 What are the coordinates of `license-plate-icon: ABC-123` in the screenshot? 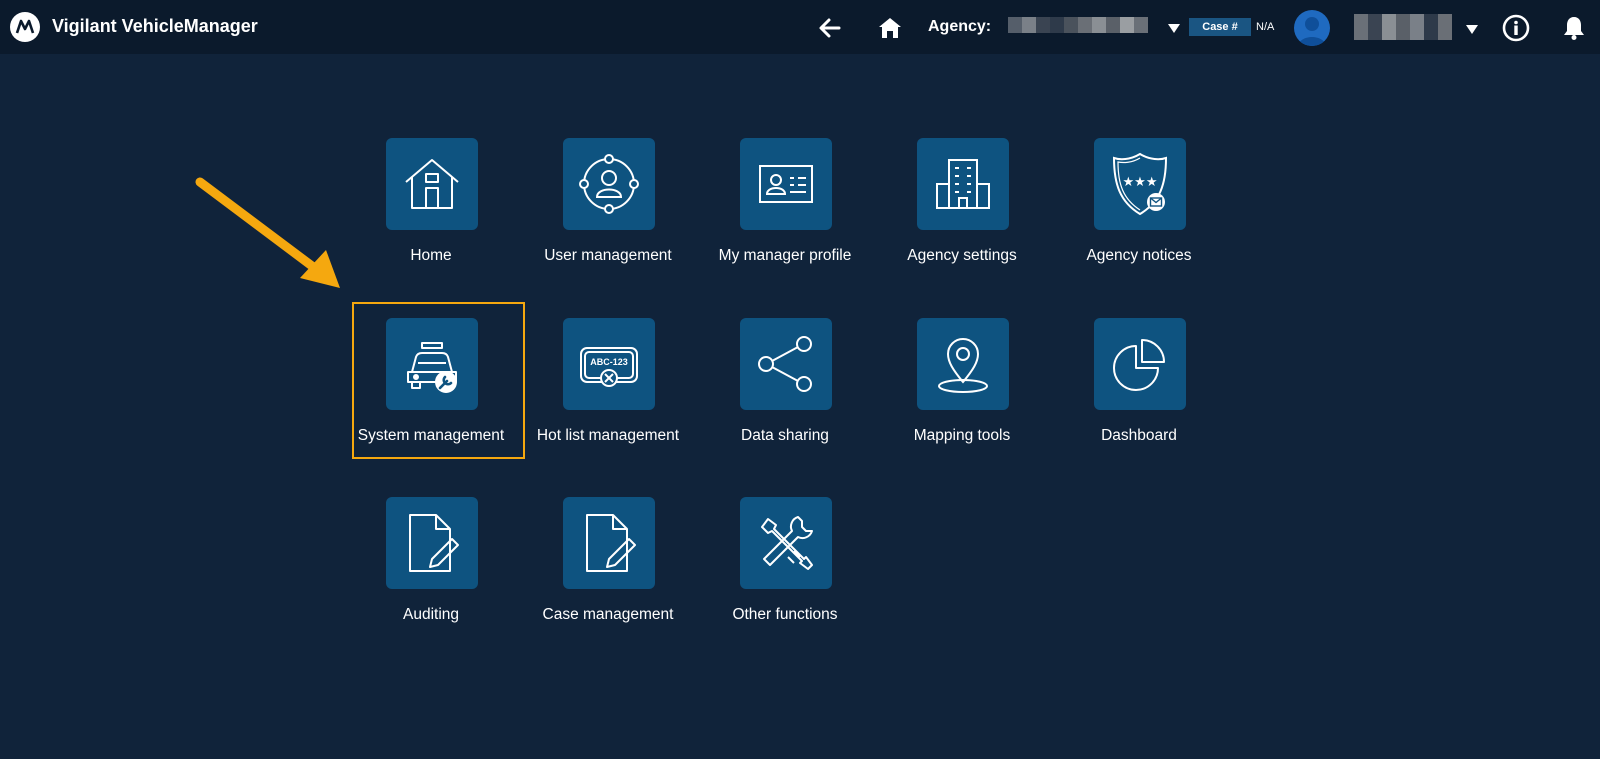 It's located at (609, 364).